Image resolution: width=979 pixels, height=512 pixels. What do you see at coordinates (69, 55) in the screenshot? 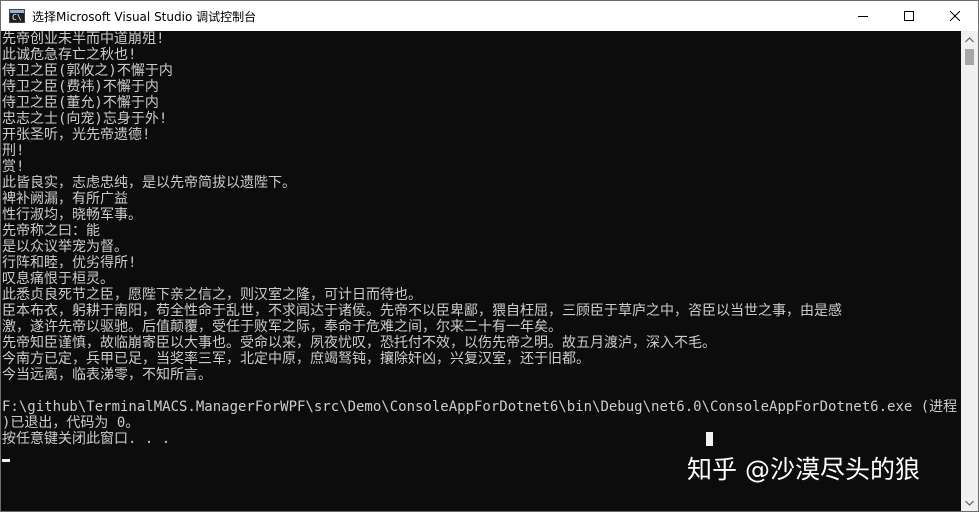
I see `console-line: 此诚危急存亡之秋也!` at bounding box center [69, 55].